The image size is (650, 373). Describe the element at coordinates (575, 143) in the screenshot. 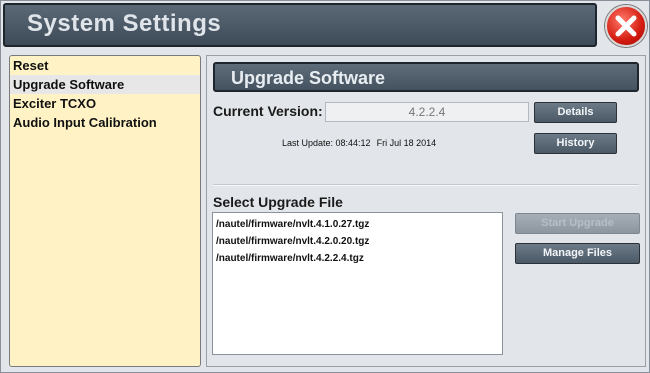

I see `history-button: History` at that location.